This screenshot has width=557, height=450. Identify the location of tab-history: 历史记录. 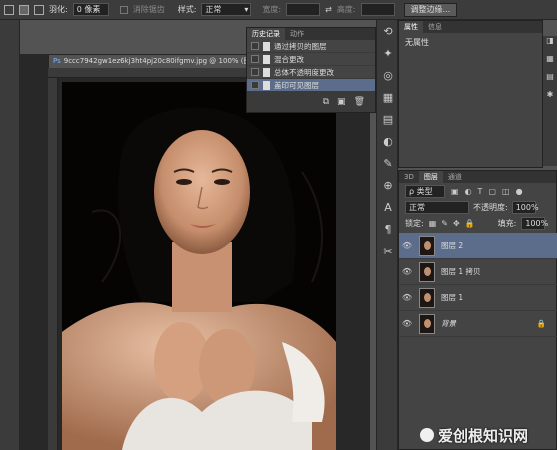
(266, 34).